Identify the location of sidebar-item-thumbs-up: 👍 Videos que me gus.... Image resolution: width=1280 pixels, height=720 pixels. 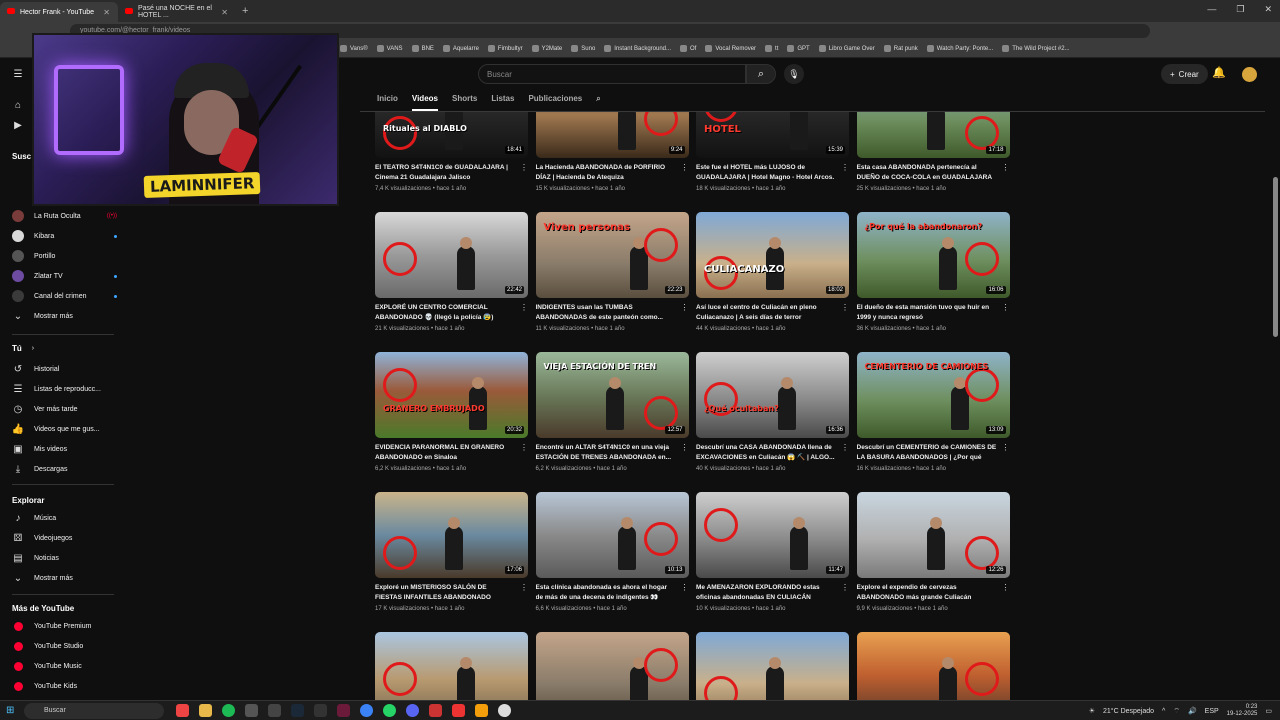
(64, 429).